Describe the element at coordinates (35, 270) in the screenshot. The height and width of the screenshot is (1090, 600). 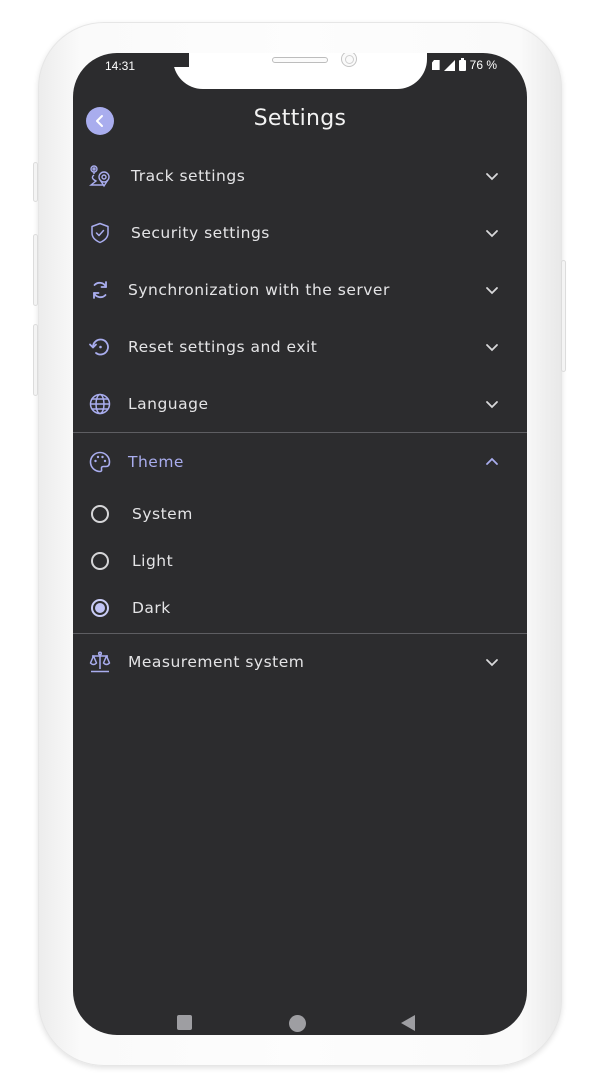
I see `side-button-volume-up` at that location.